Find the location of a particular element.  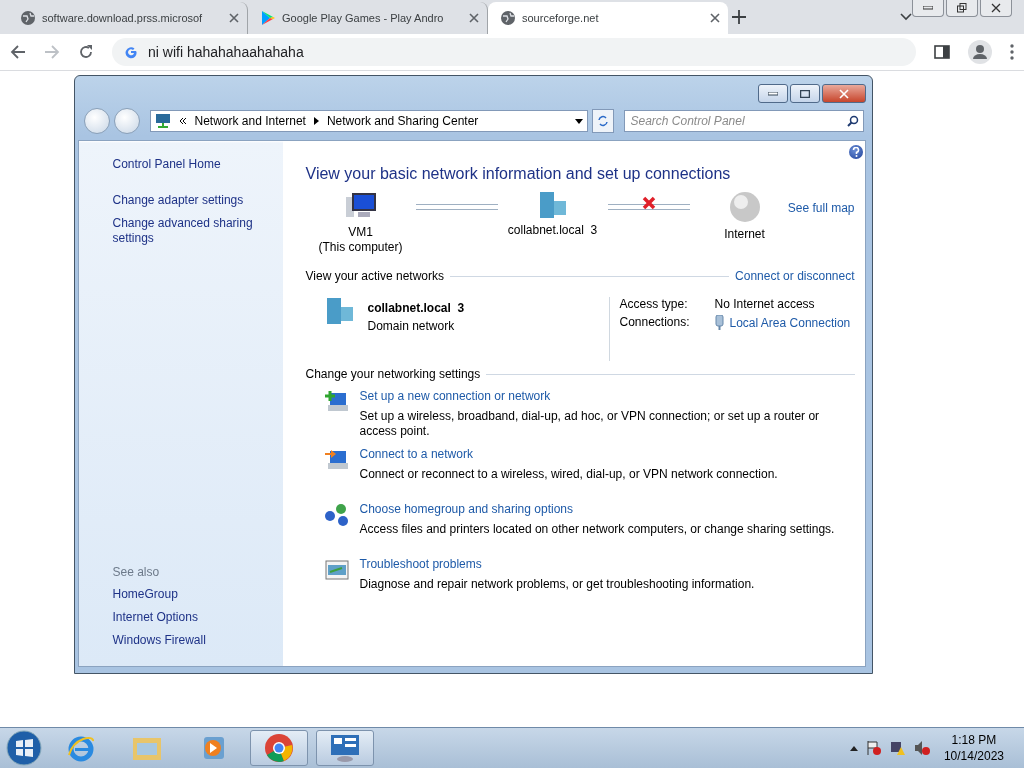

ethernet-icon is located at coordinates (719, 322).